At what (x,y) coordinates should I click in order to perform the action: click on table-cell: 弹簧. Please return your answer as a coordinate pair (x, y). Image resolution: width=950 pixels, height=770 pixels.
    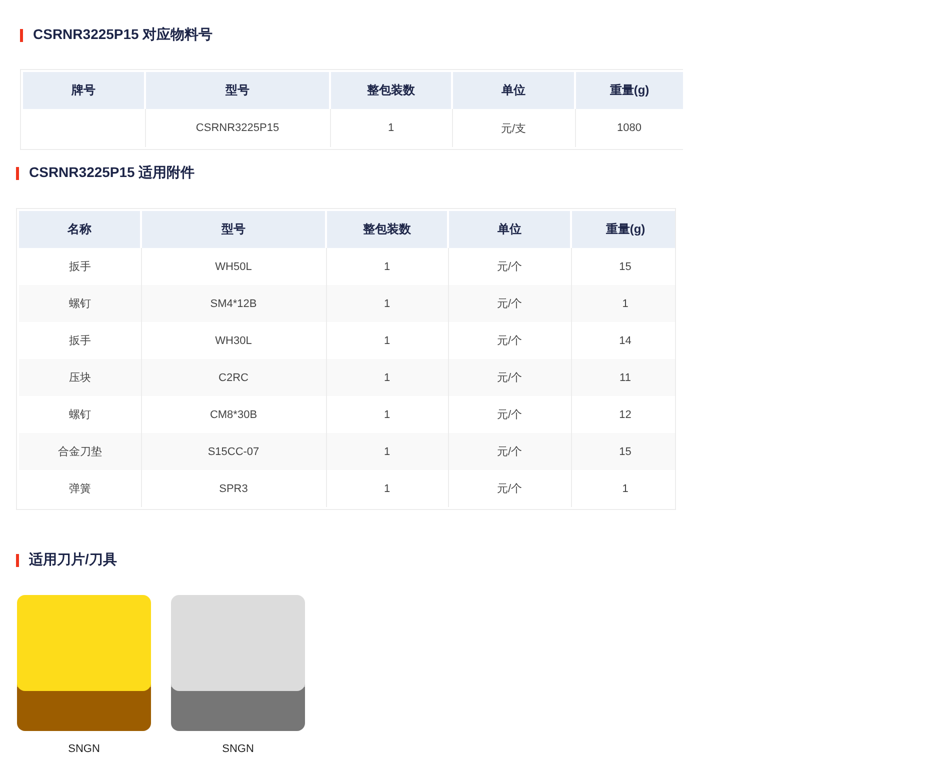
    Looking at the image, I should click on (80, 488).